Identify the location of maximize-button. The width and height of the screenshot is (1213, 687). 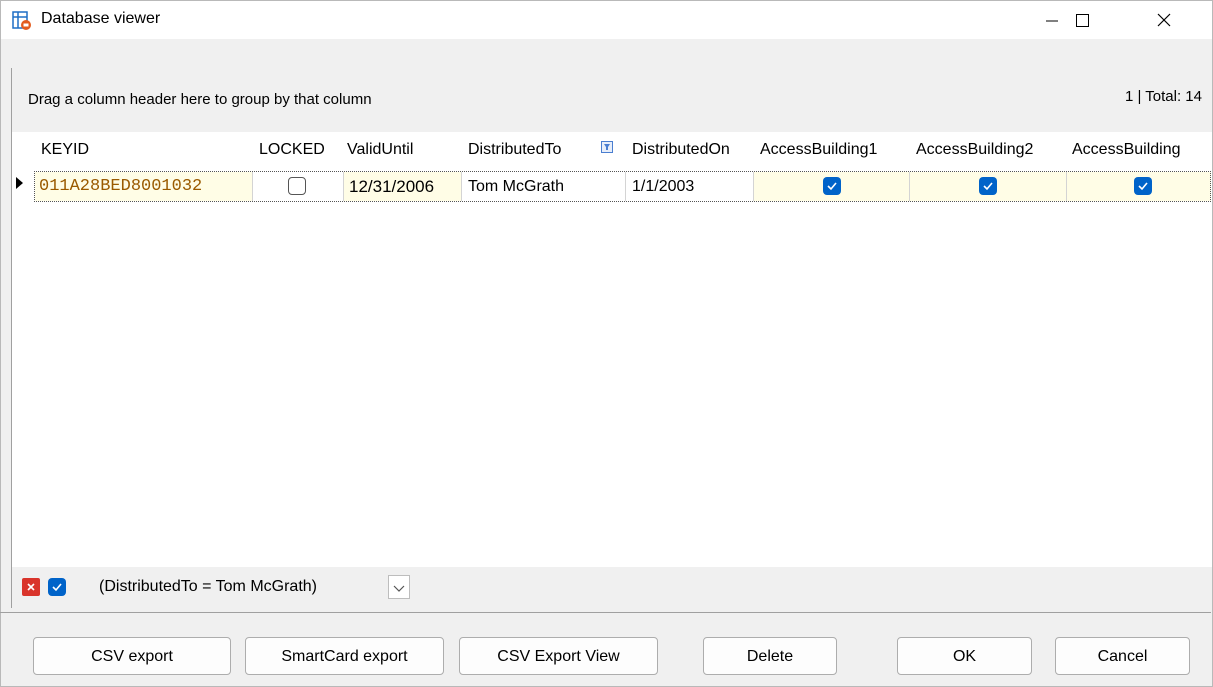
(1082, 20).